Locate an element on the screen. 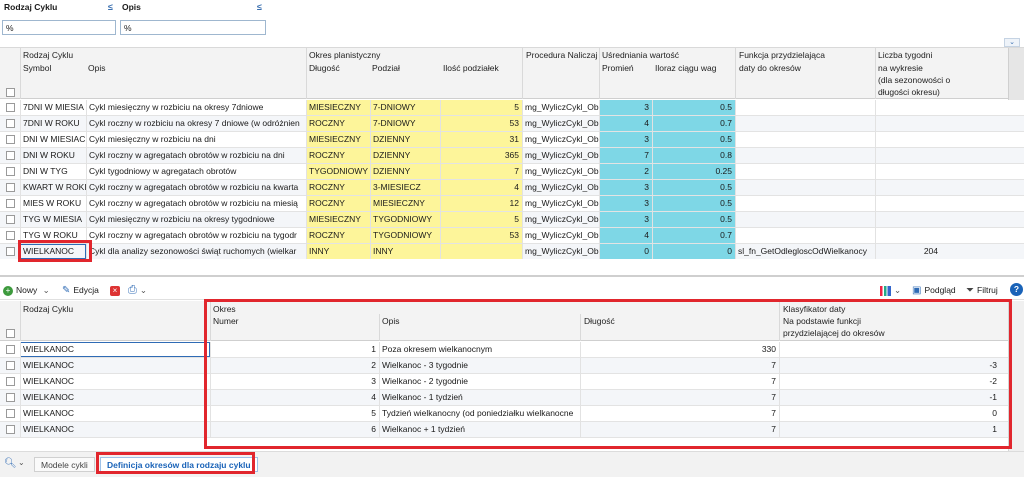 This screenshot has height=477, width=1024. cell-symbol: 7DNI W MIESIA is located at coordinates (53, 107).